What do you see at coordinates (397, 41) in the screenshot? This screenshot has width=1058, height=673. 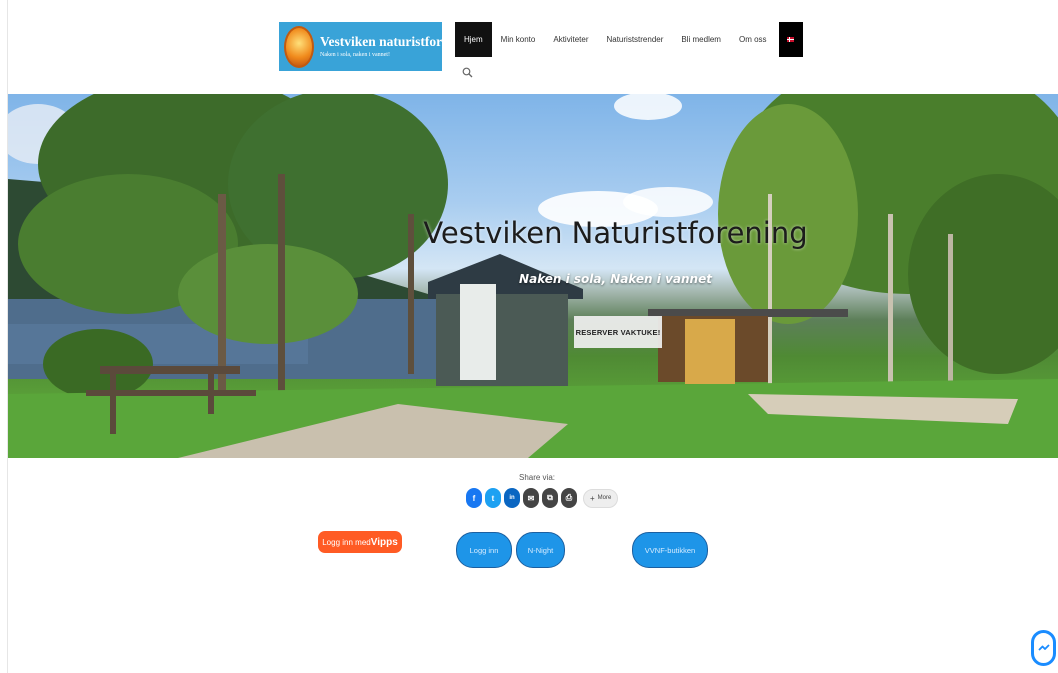 I see `logo-title: Vestviken naturistforening` at bounding box center [397, 41].